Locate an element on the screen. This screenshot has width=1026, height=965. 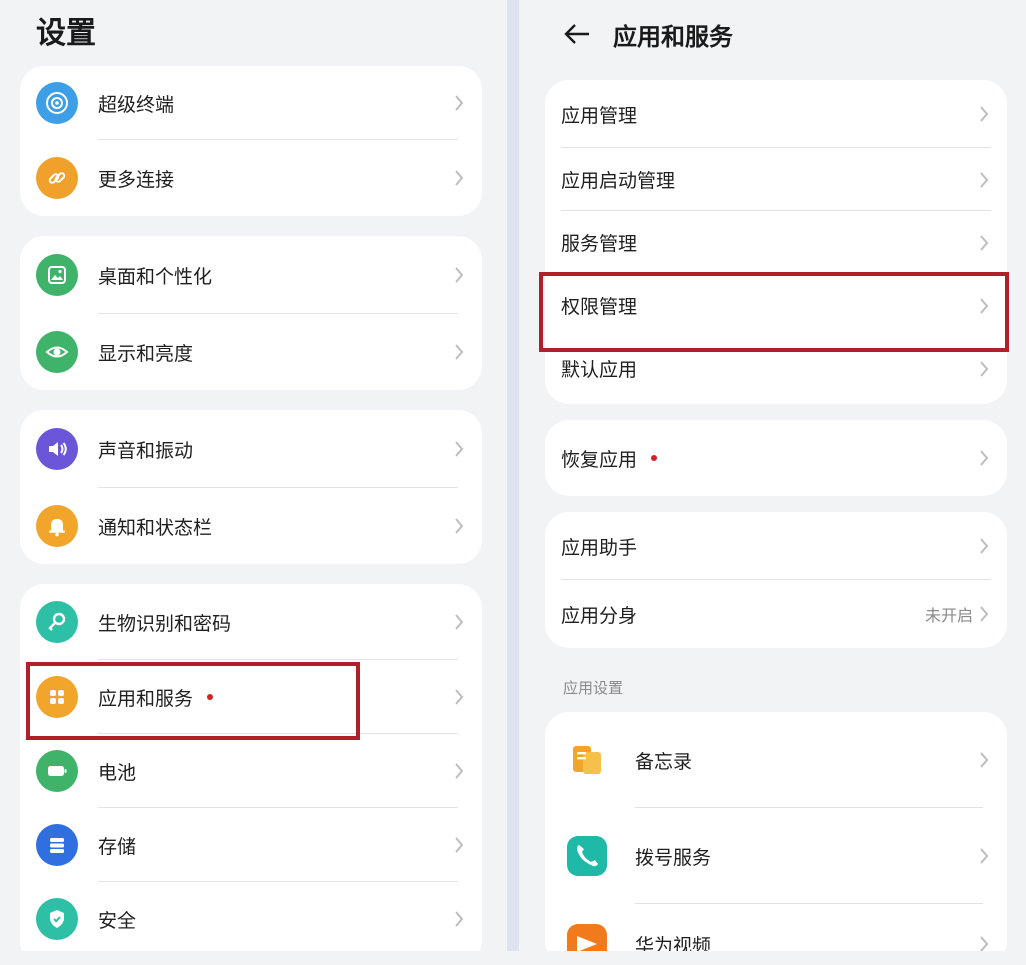
apps-icon is located at coordinates (57, 697).